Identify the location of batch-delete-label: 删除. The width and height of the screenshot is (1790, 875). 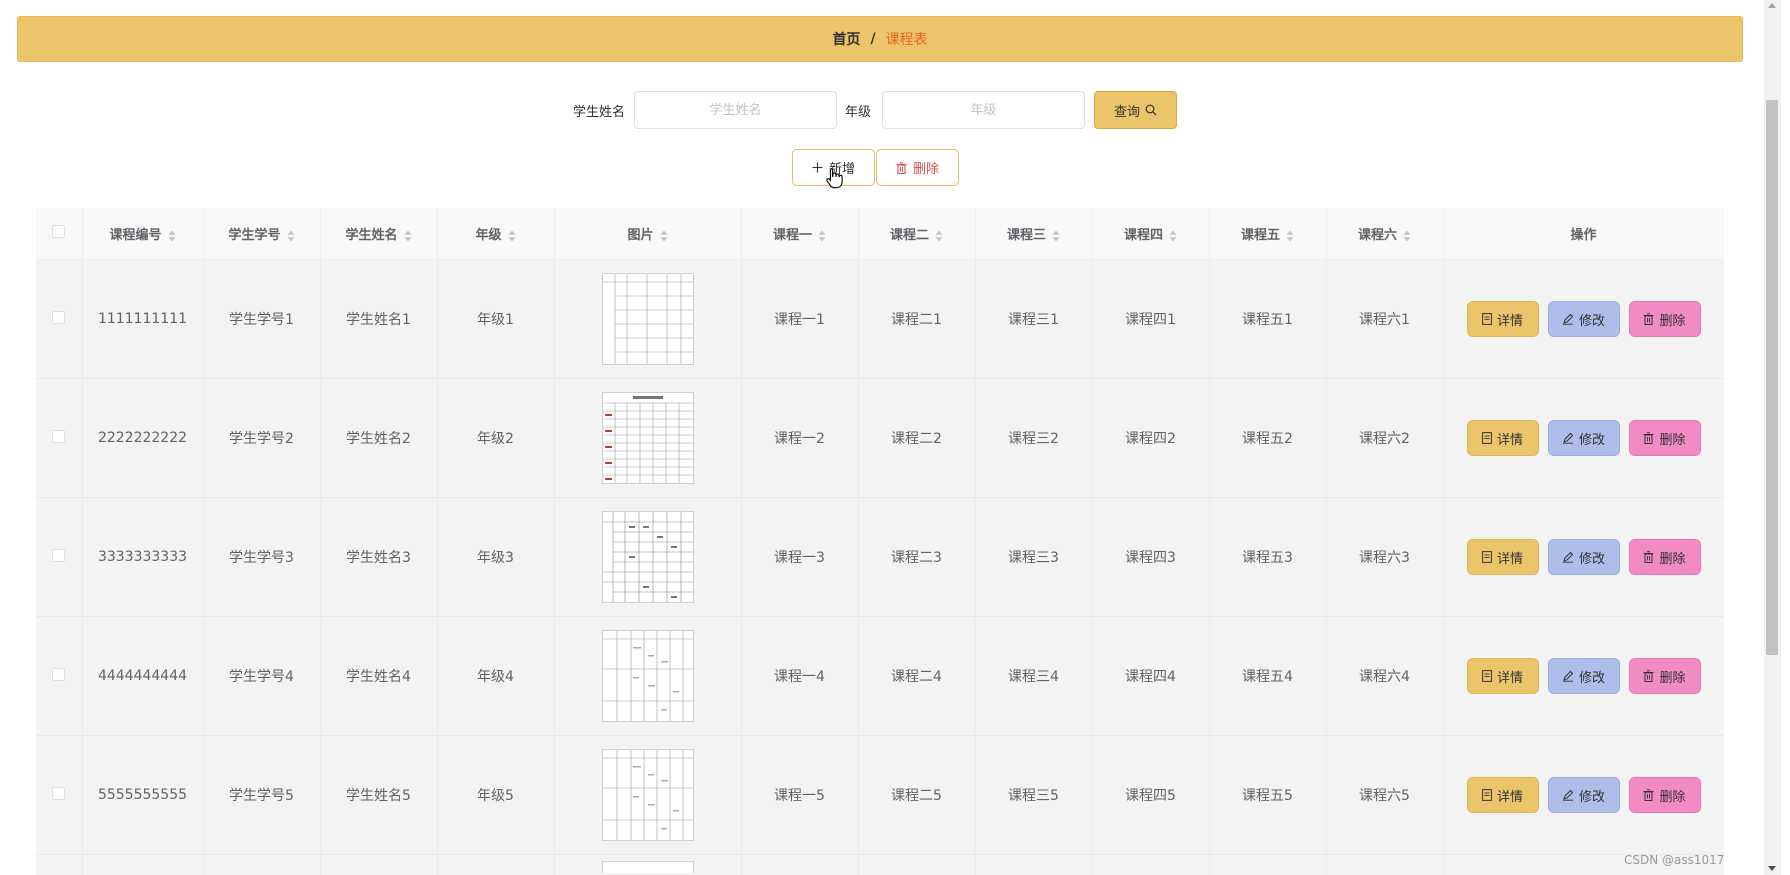
(925, 169).